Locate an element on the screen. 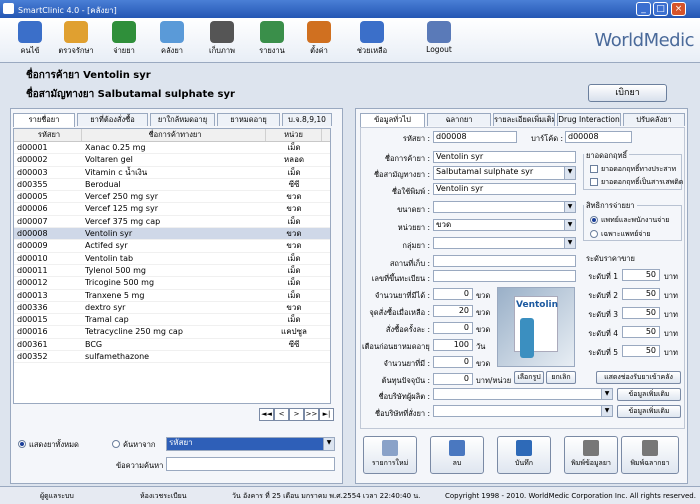 This screenshot has width=700, height=504. table-row: d00336 dextro syr ขวด is located at coordinates (172, 308).